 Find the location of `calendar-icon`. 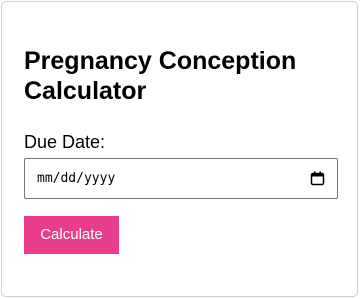

calendar-icon is located at coordinates (317, 178).